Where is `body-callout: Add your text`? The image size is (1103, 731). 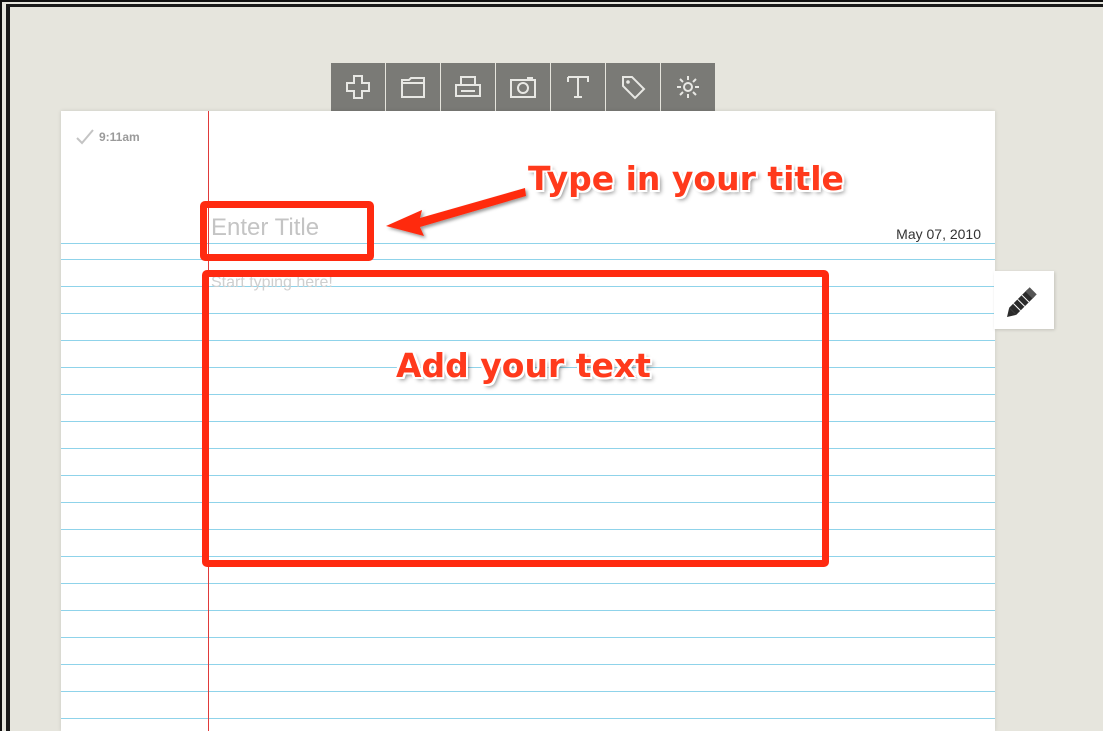 body-callout: Add your text is located at coordinates (523, 365).